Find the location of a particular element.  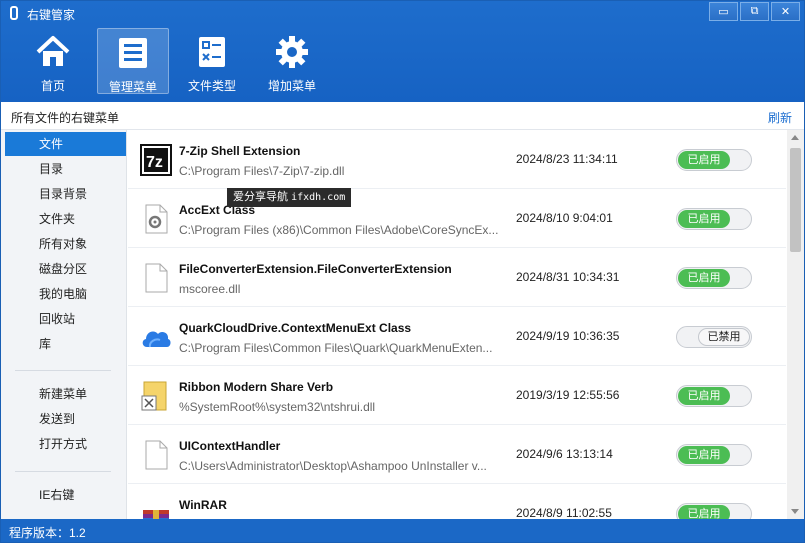

sidebar-item-my-computer: 我的电脑 is located at coordinates (65, 294).